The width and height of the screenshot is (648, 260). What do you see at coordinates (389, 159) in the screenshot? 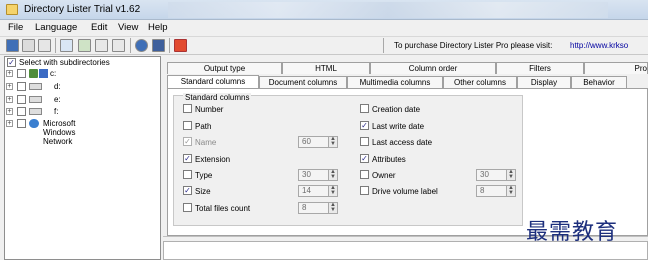
I see `attributes-label: Attributes` at bounding box center [389, 159].